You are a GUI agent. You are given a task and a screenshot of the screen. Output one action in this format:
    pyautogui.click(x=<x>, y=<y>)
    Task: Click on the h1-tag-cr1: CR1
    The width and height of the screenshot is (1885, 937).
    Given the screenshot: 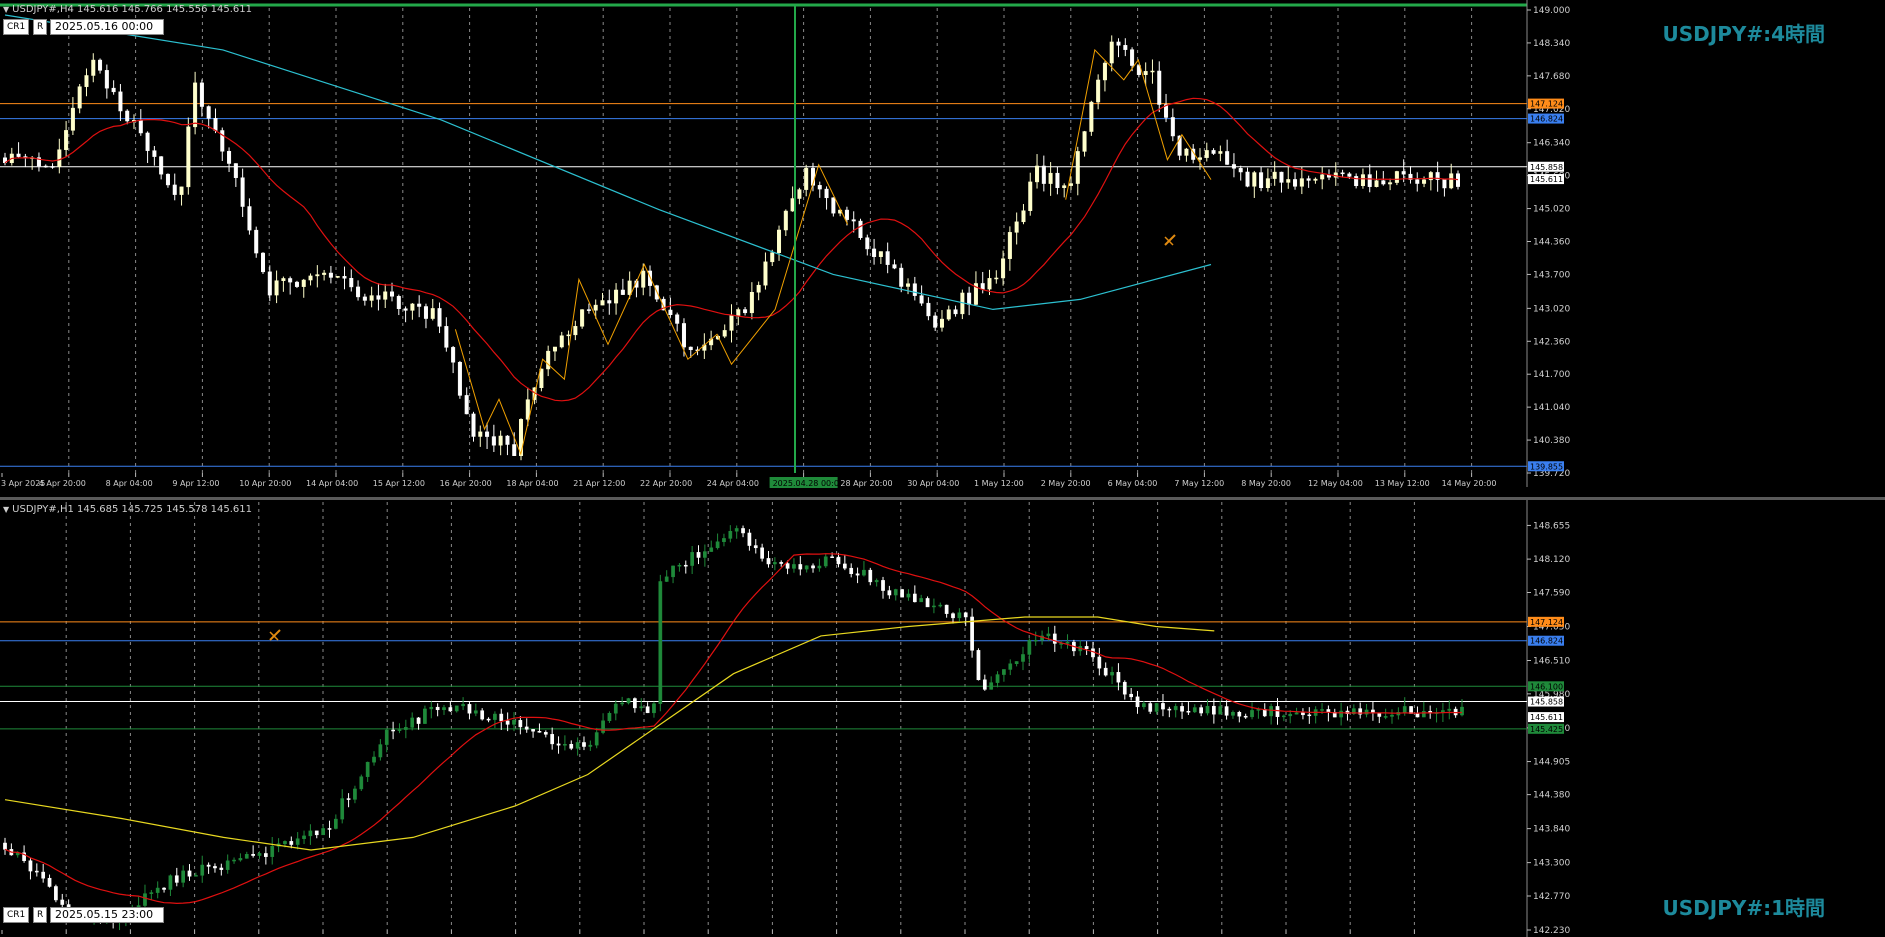 What is the action you would take?
    pyautogui.click(x=16, y=915)
    